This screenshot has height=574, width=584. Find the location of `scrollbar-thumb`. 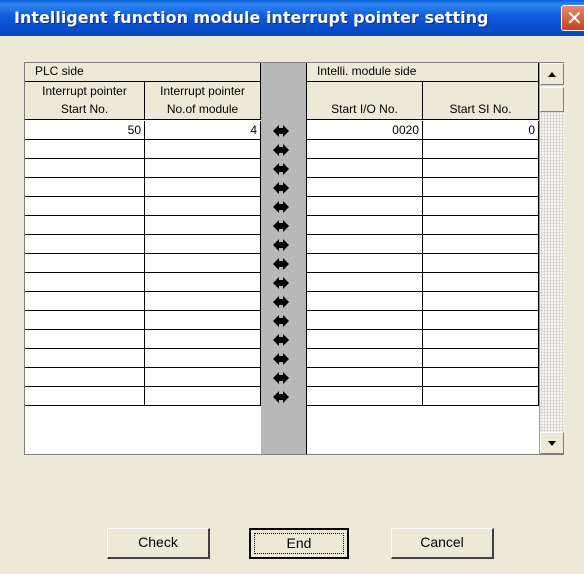

scrollbar-thumb is located at coordinates (552, 99).